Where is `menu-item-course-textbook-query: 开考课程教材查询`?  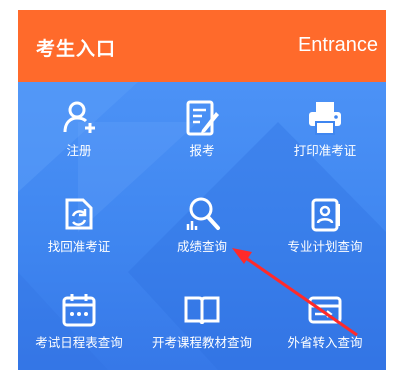
menu-item-course-textbook-query: 开考课程教材查询 is located at coordinates (202, 320).